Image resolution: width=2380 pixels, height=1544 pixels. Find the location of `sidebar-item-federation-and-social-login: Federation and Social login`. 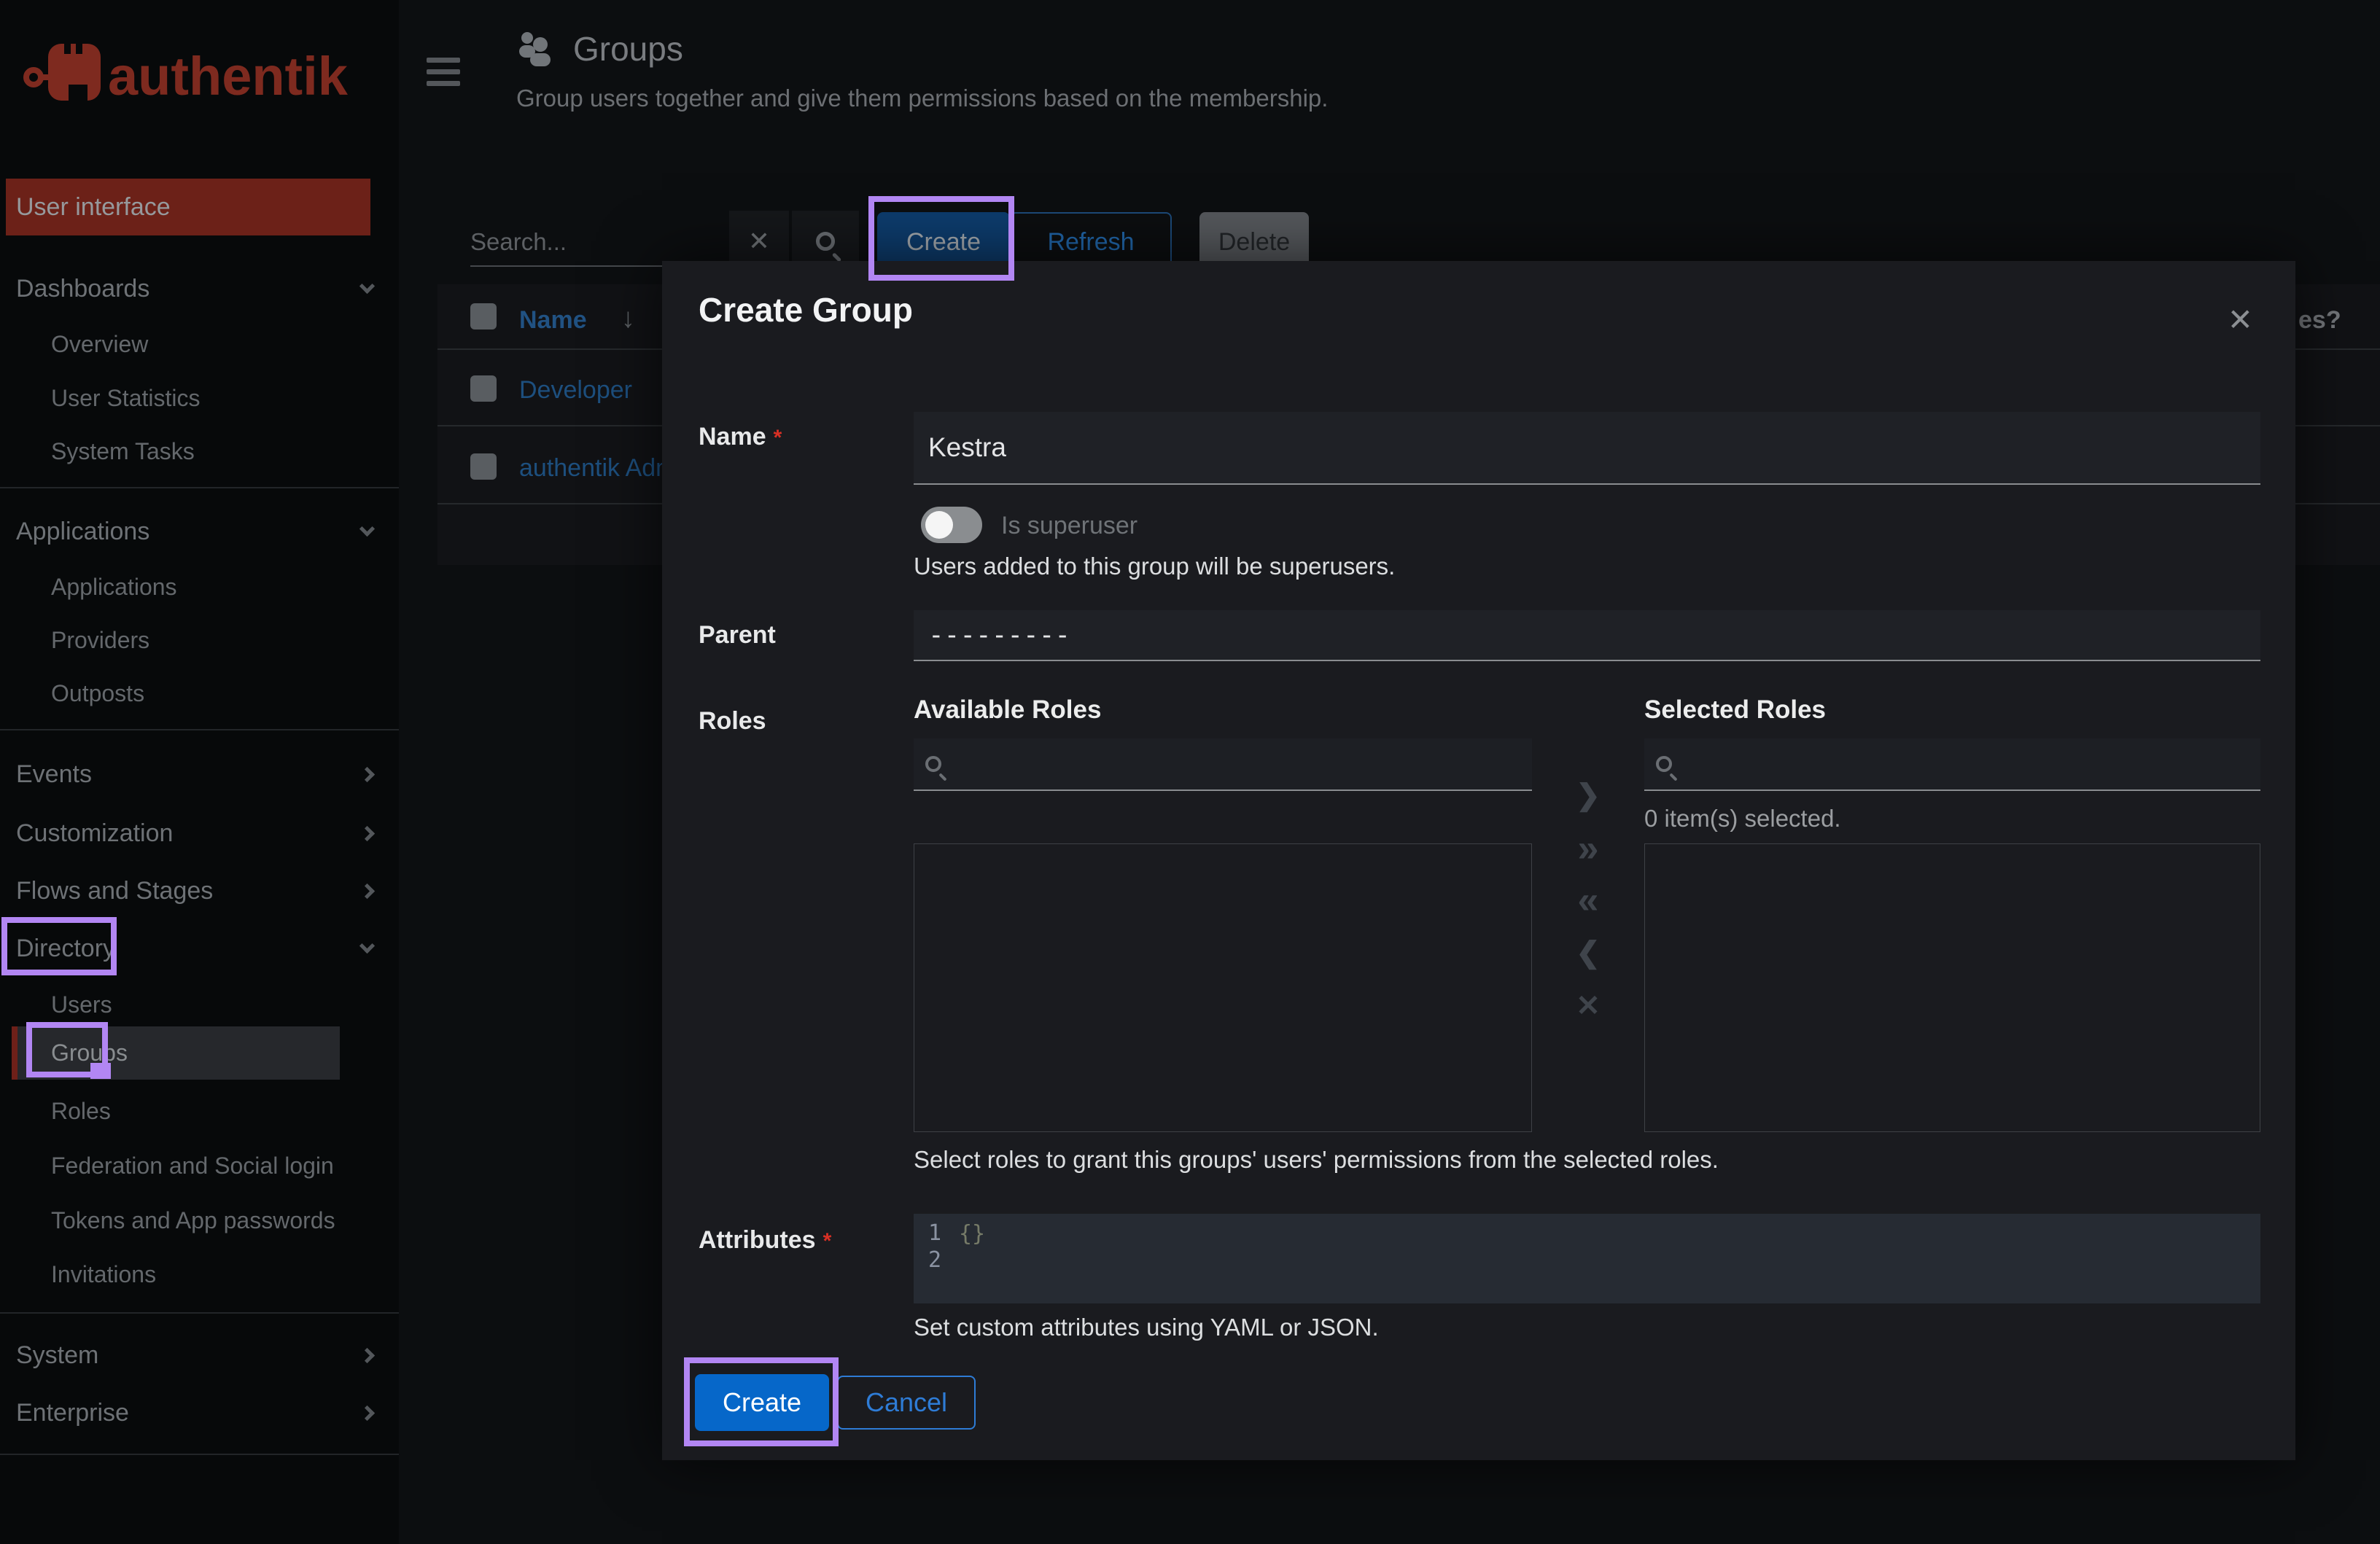

sidebar-item-federation-and-social-login: Federation and Social login is located at coordinates (199, 1166).